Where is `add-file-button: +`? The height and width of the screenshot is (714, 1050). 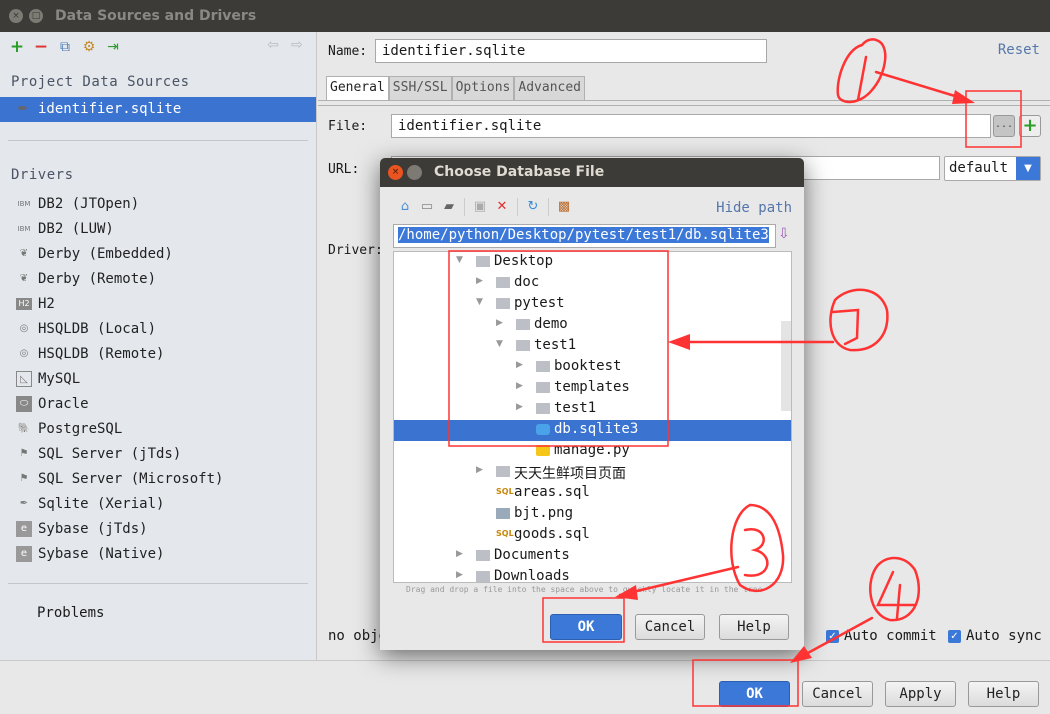
add-file-button: + is located at coordinates (1030, 126).